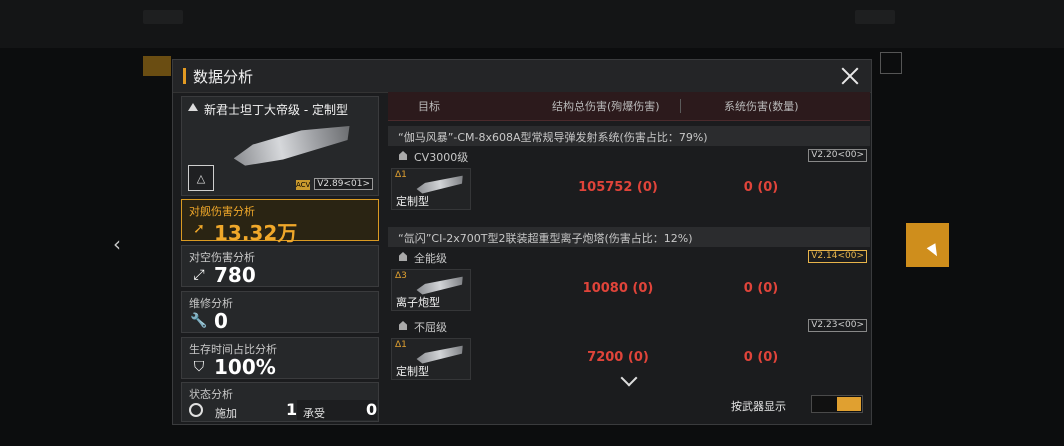 The width and height of the screenshot is (1064, 446). I want to click on ship-image, so click(291, 144).